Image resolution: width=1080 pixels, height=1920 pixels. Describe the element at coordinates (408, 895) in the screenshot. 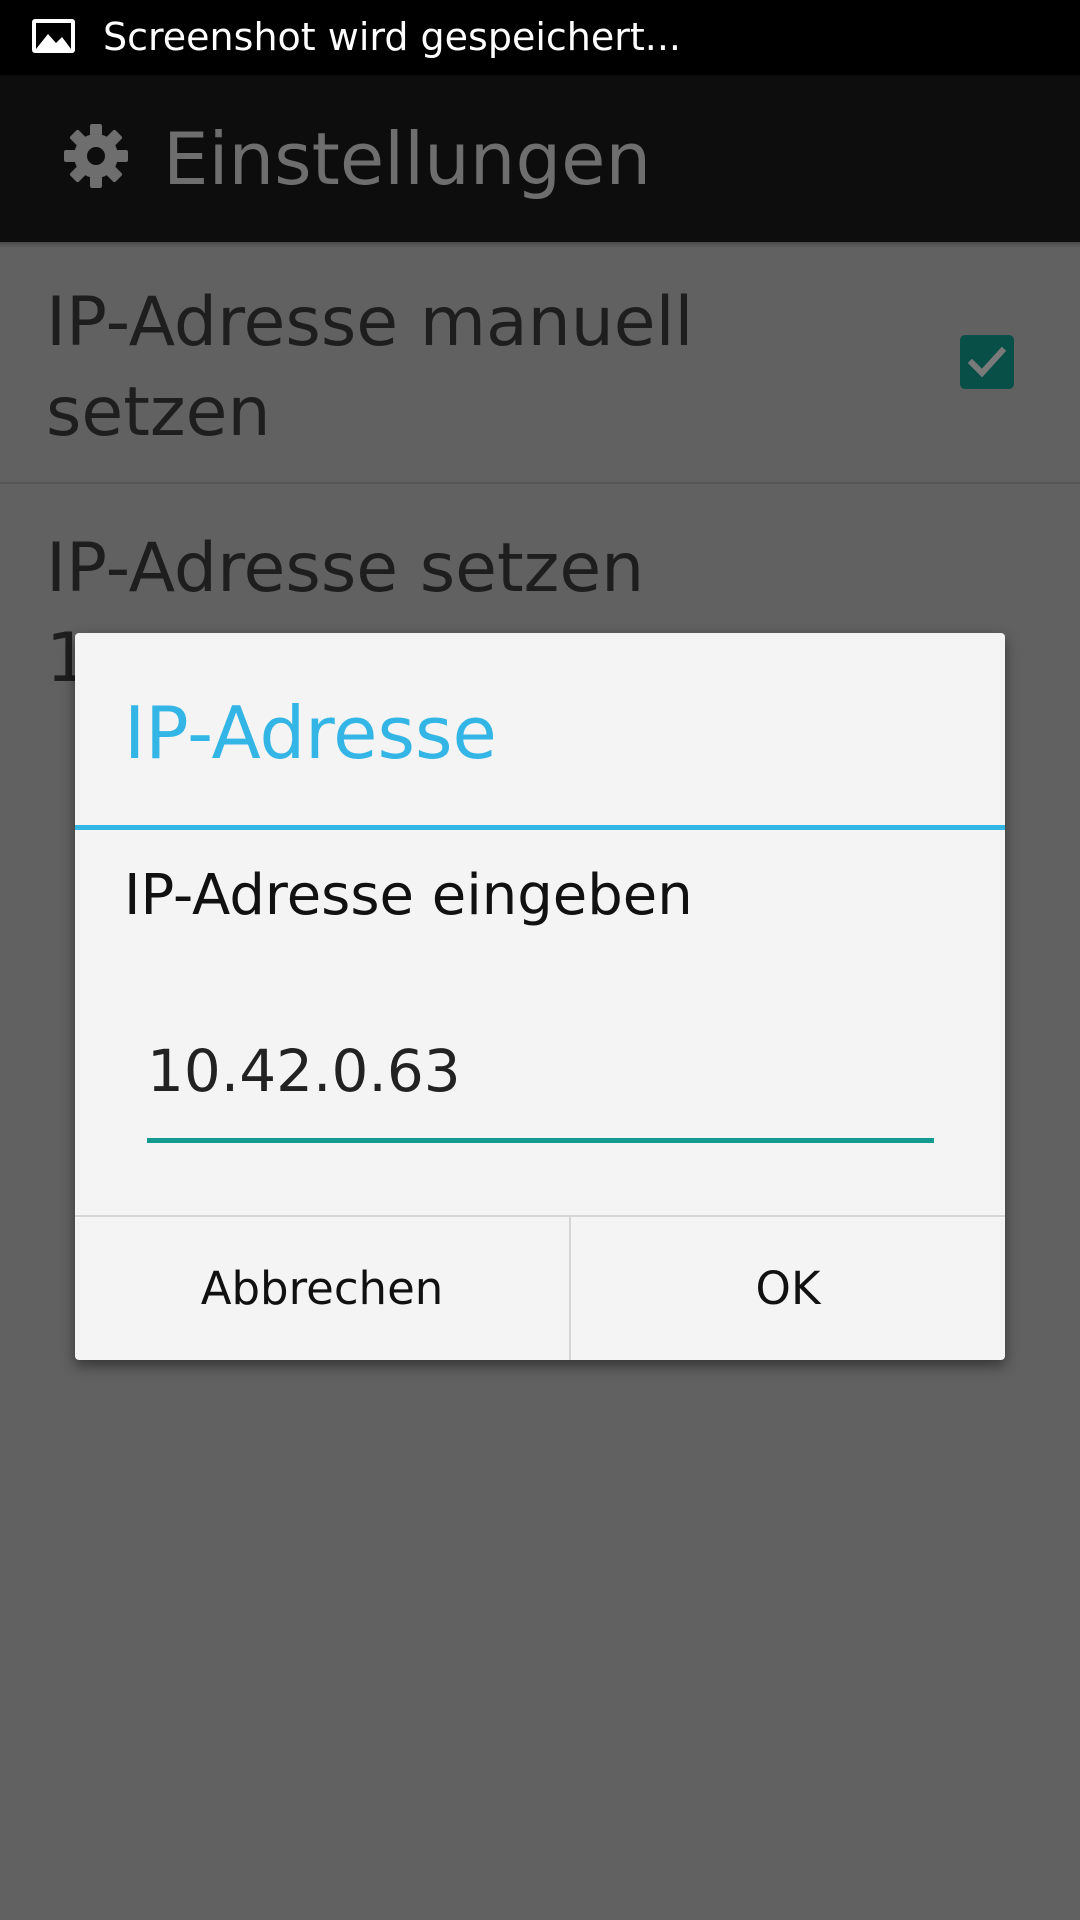

I see `dialog-message: IP-Adresse eingeben` at that location.